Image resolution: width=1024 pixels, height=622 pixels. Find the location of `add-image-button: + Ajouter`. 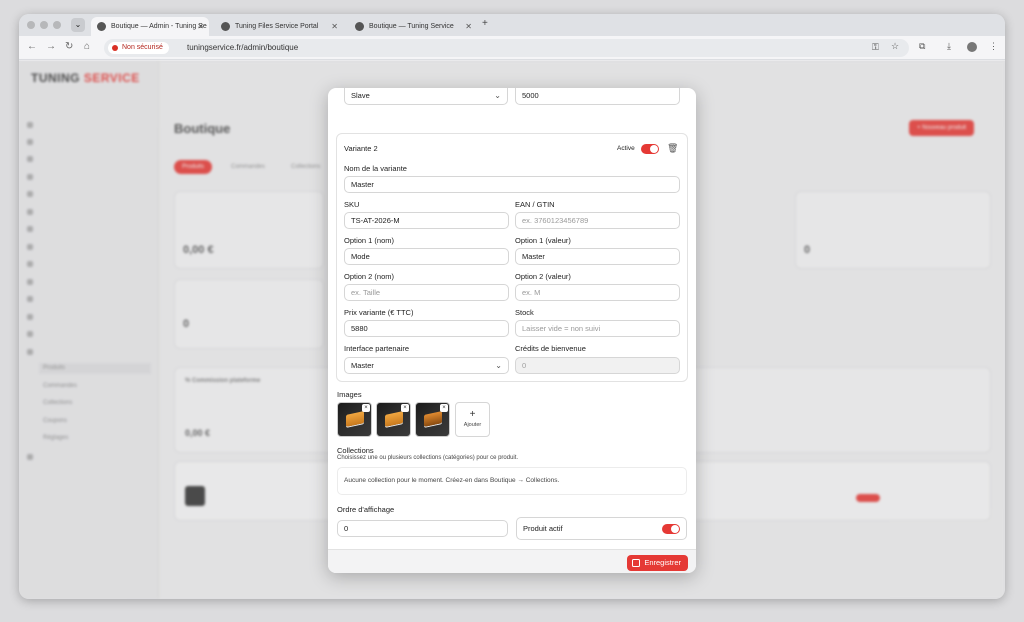

add-image-button: + Ajouter is located at coordinates (472, 419).